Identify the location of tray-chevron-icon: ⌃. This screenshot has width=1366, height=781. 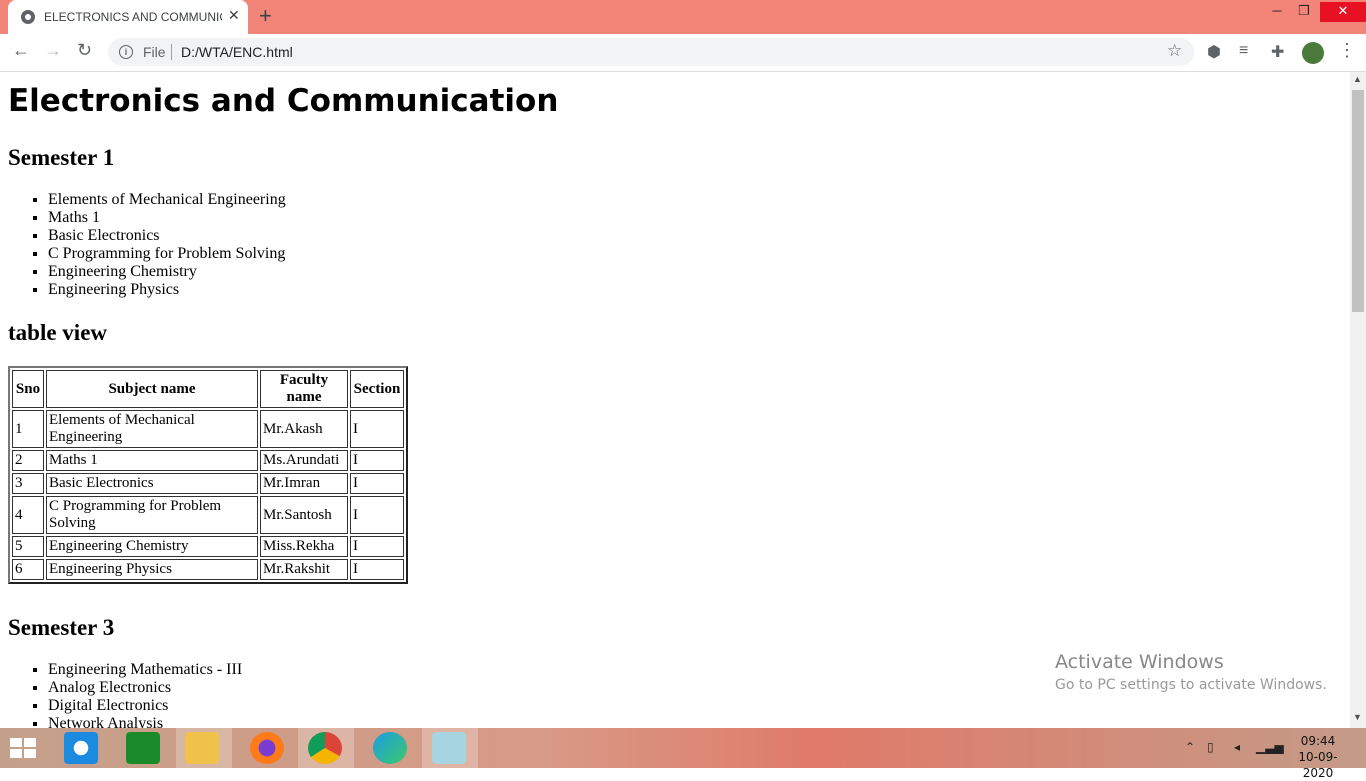
(1190, 747).